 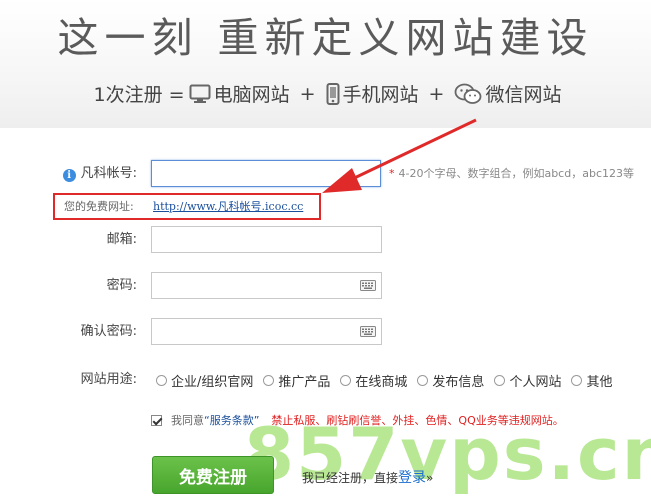 I want to click on purpose-row: 网站用途: 企业/组织官网 推广产品 在线商城 发布信息 个人网站 其他, so click(x=325, y=380).